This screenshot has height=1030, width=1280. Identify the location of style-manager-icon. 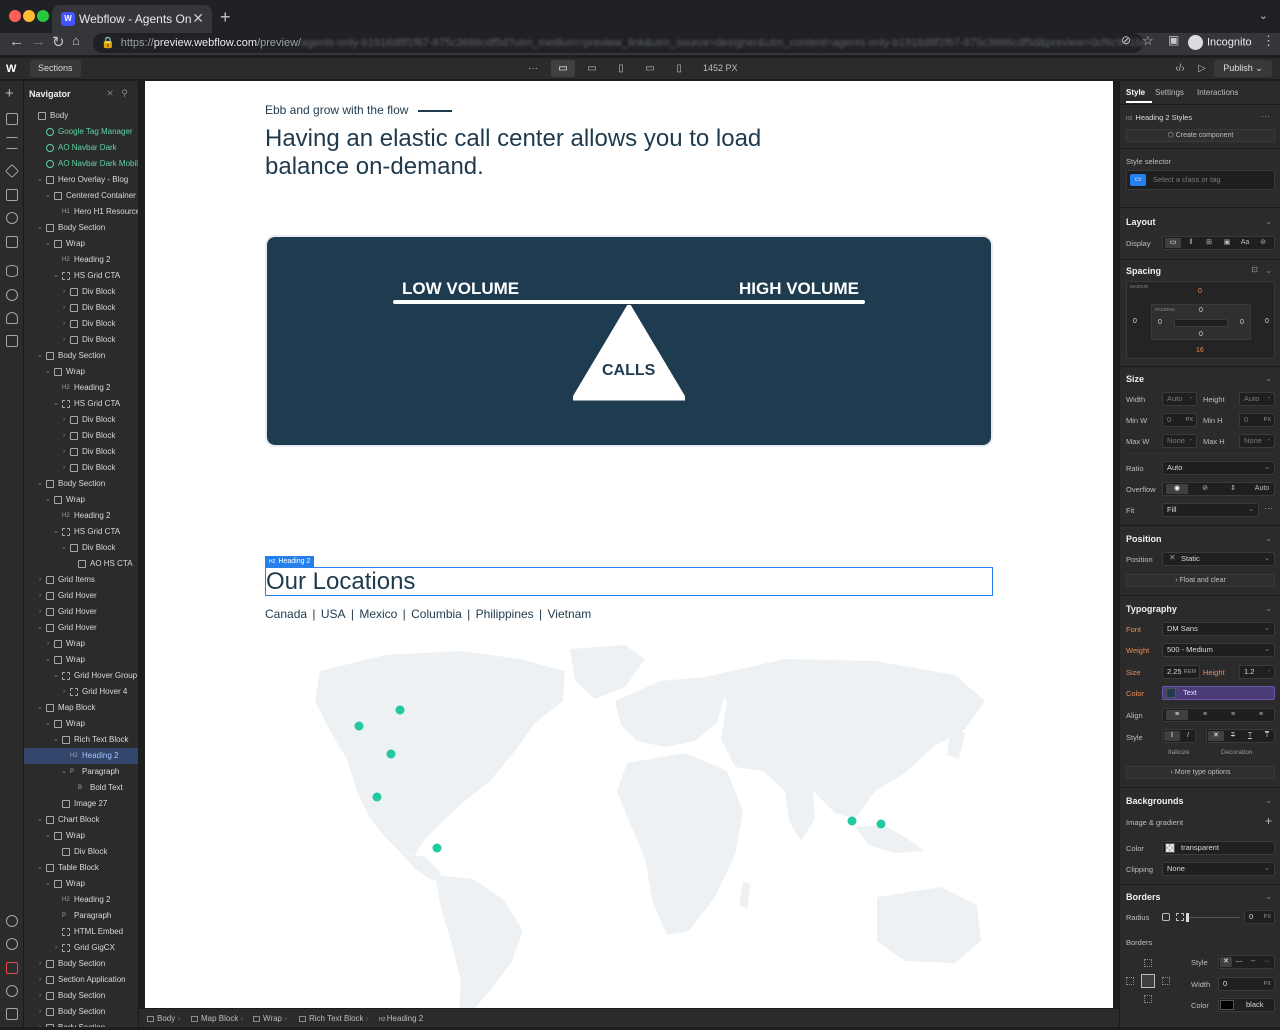
(12, 218).